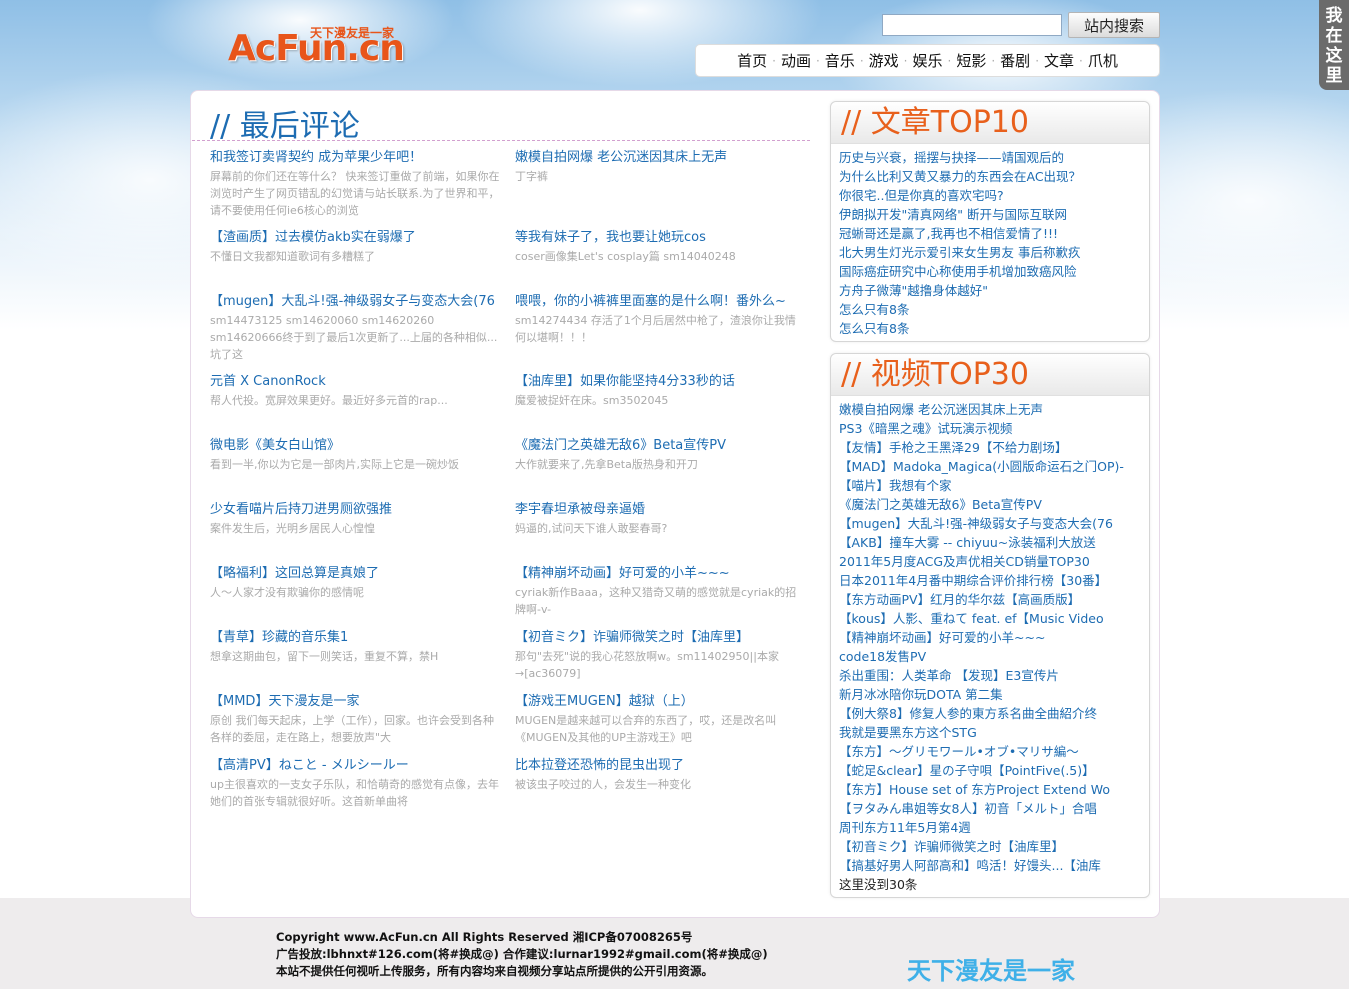 Image resolution: width=1349 pixels, height=989 pixels. Describe the element at coordinates (971, 60) in the screenshot. I see `nav-item: 短影` at that location.